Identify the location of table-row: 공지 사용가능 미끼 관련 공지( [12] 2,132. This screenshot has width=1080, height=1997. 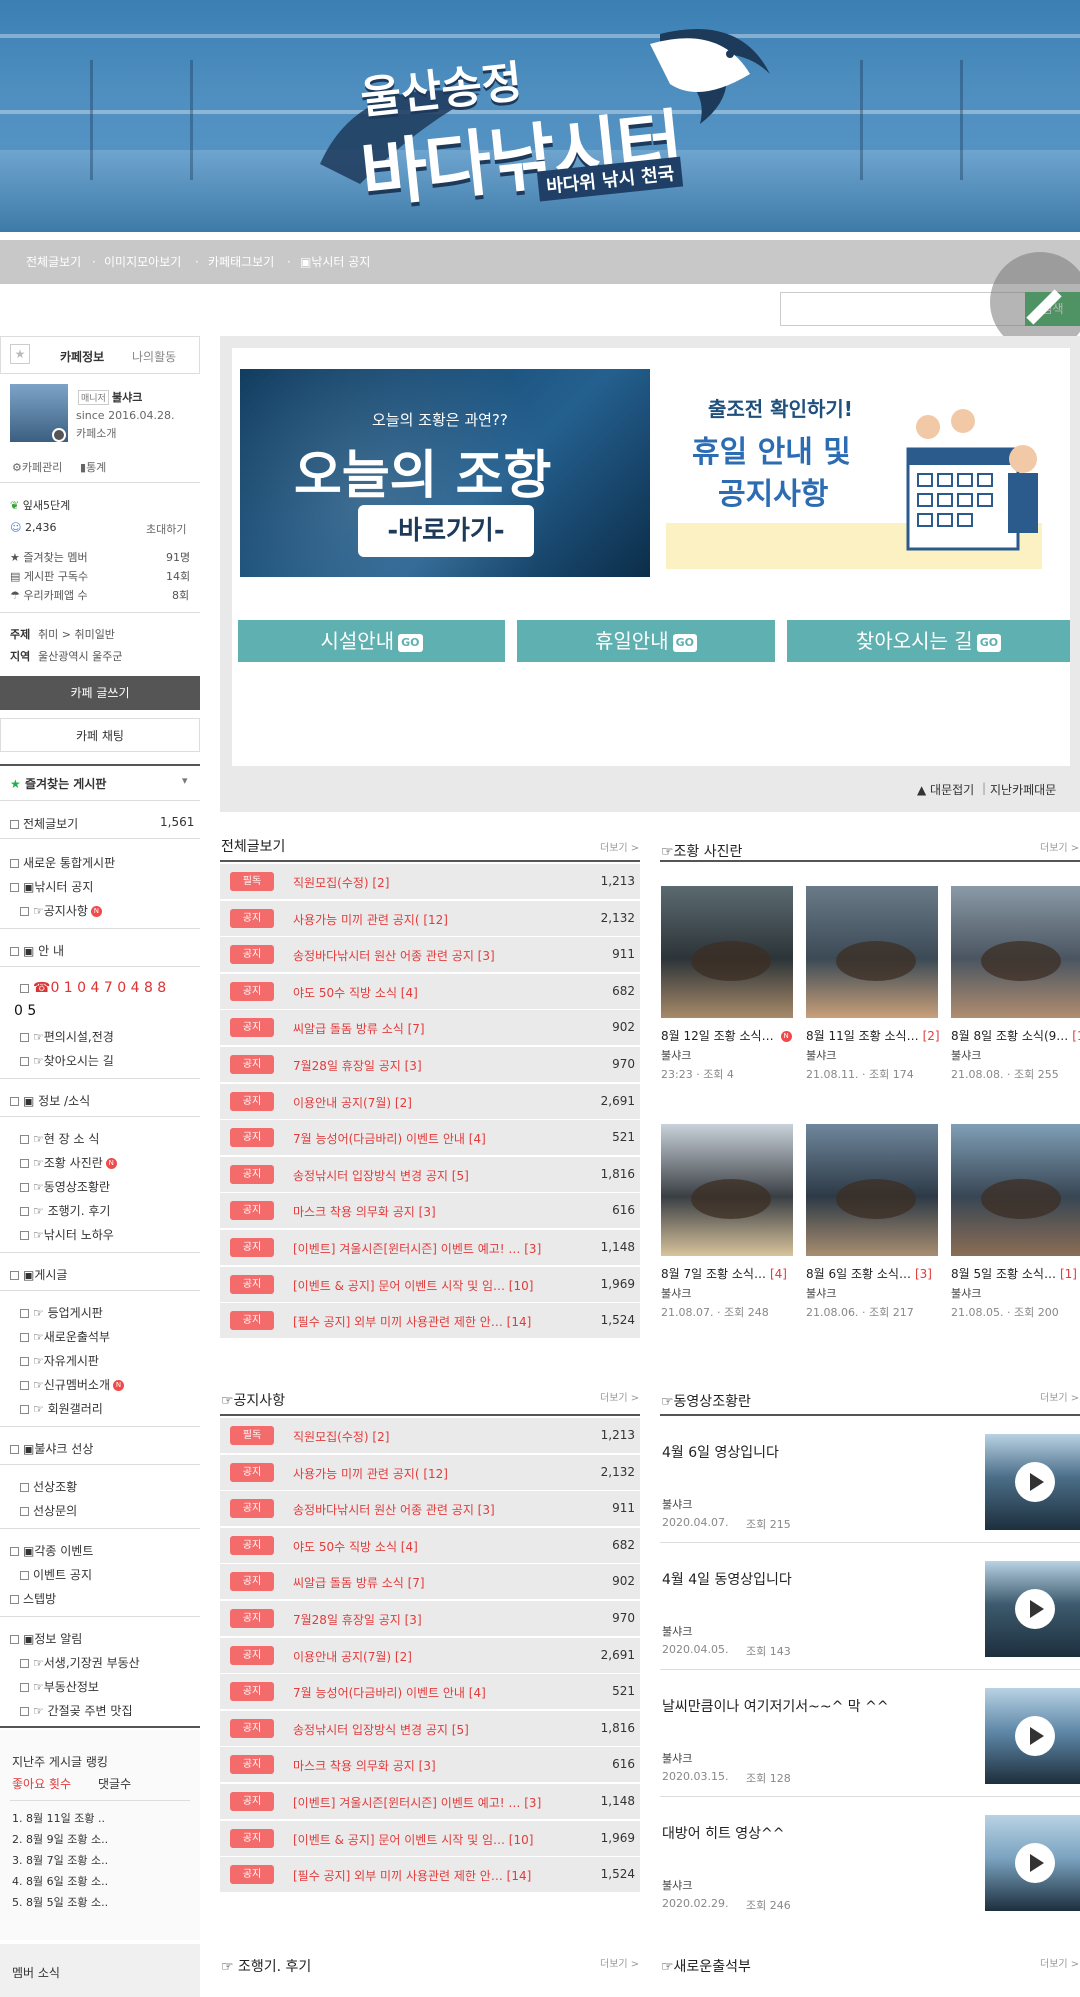
(430, 1472).